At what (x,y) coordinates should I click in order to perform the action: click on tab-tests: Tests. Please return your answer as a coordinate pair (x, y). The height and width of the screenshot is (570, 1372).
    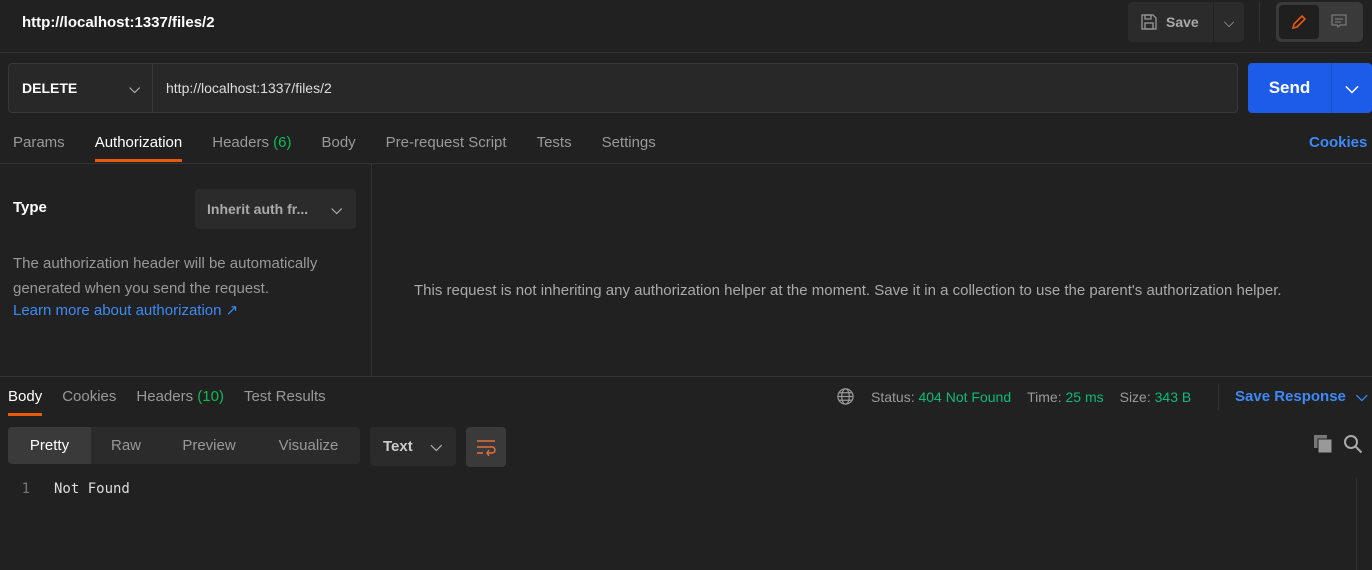
    Looking at the image, I should click on (554, 147).